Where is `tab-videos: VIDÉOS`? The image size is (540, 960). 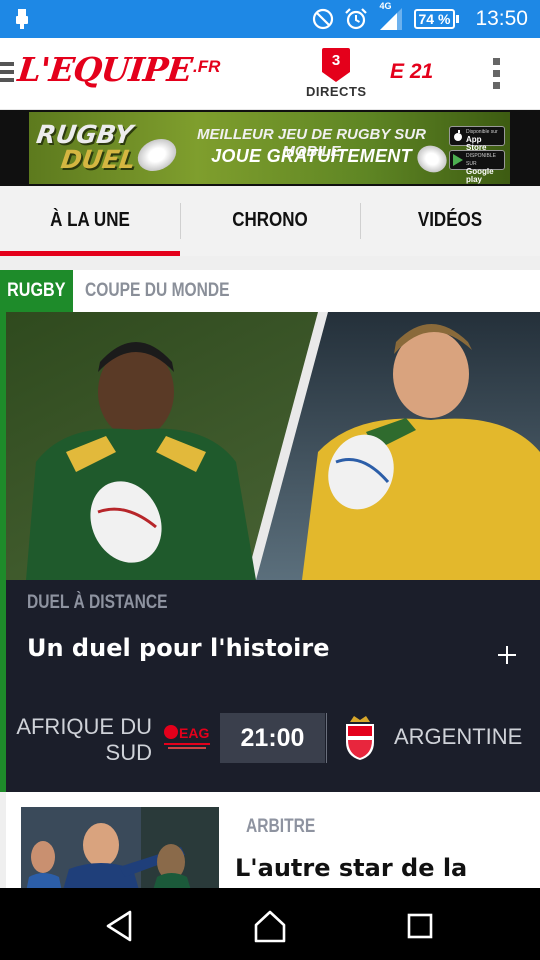 tab-videos: VIDÉOS is located at coordinates (450, 221).